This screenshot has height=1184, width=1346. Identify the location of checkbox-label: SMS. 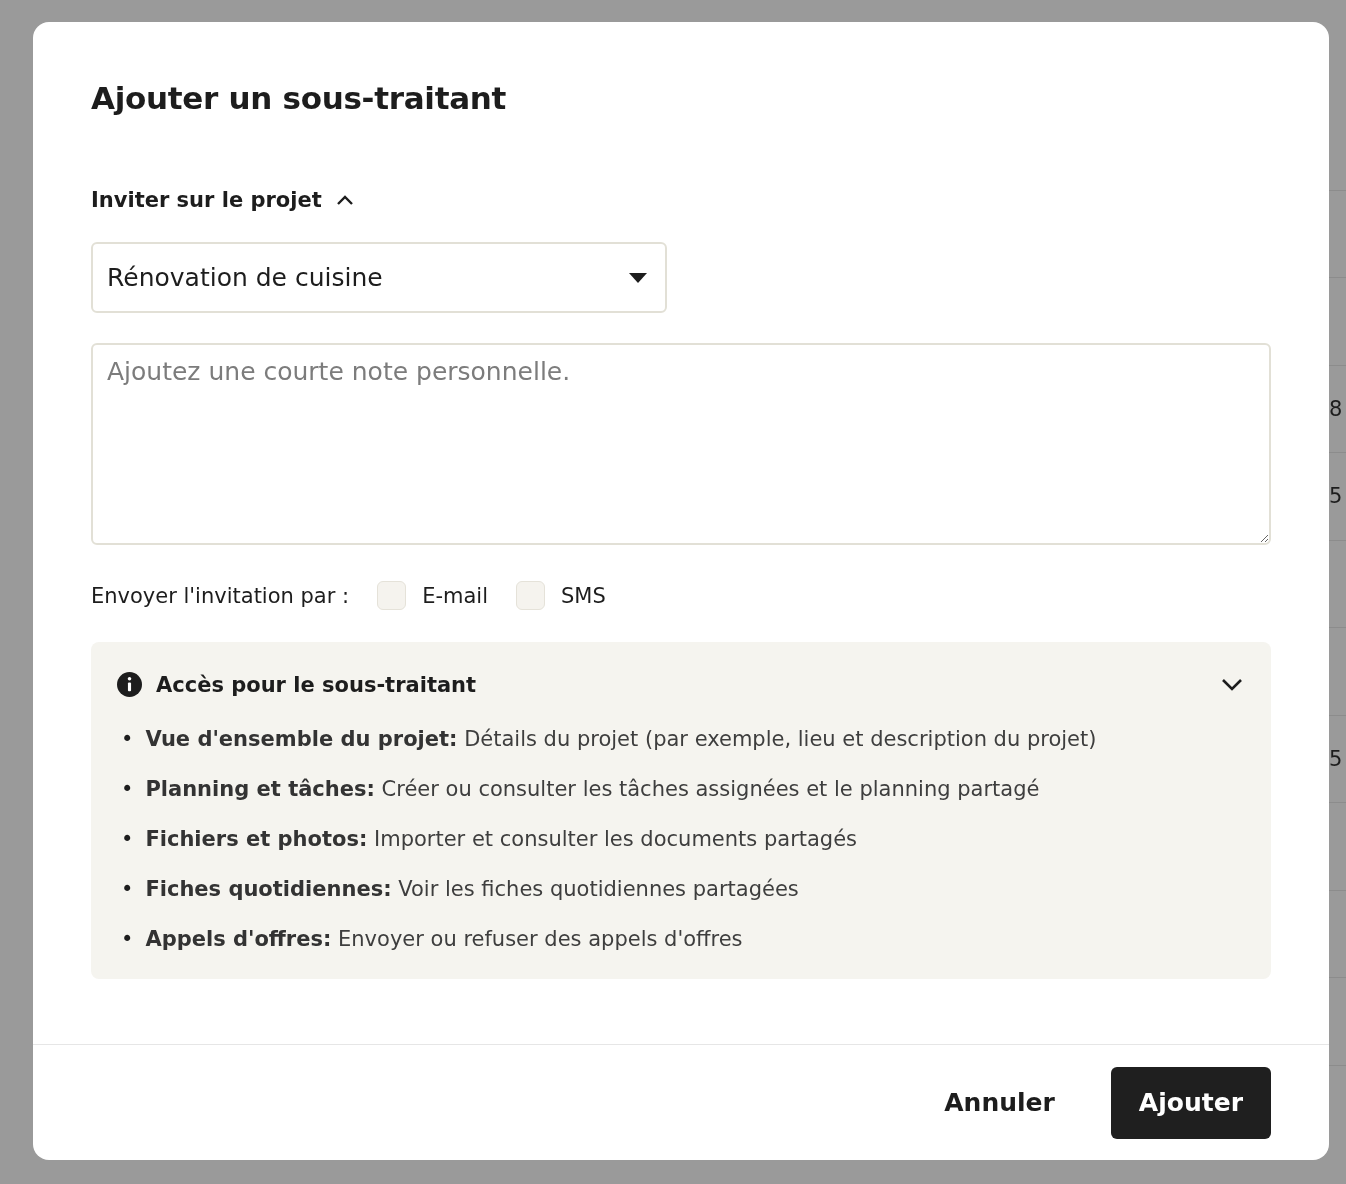
(583, 595).